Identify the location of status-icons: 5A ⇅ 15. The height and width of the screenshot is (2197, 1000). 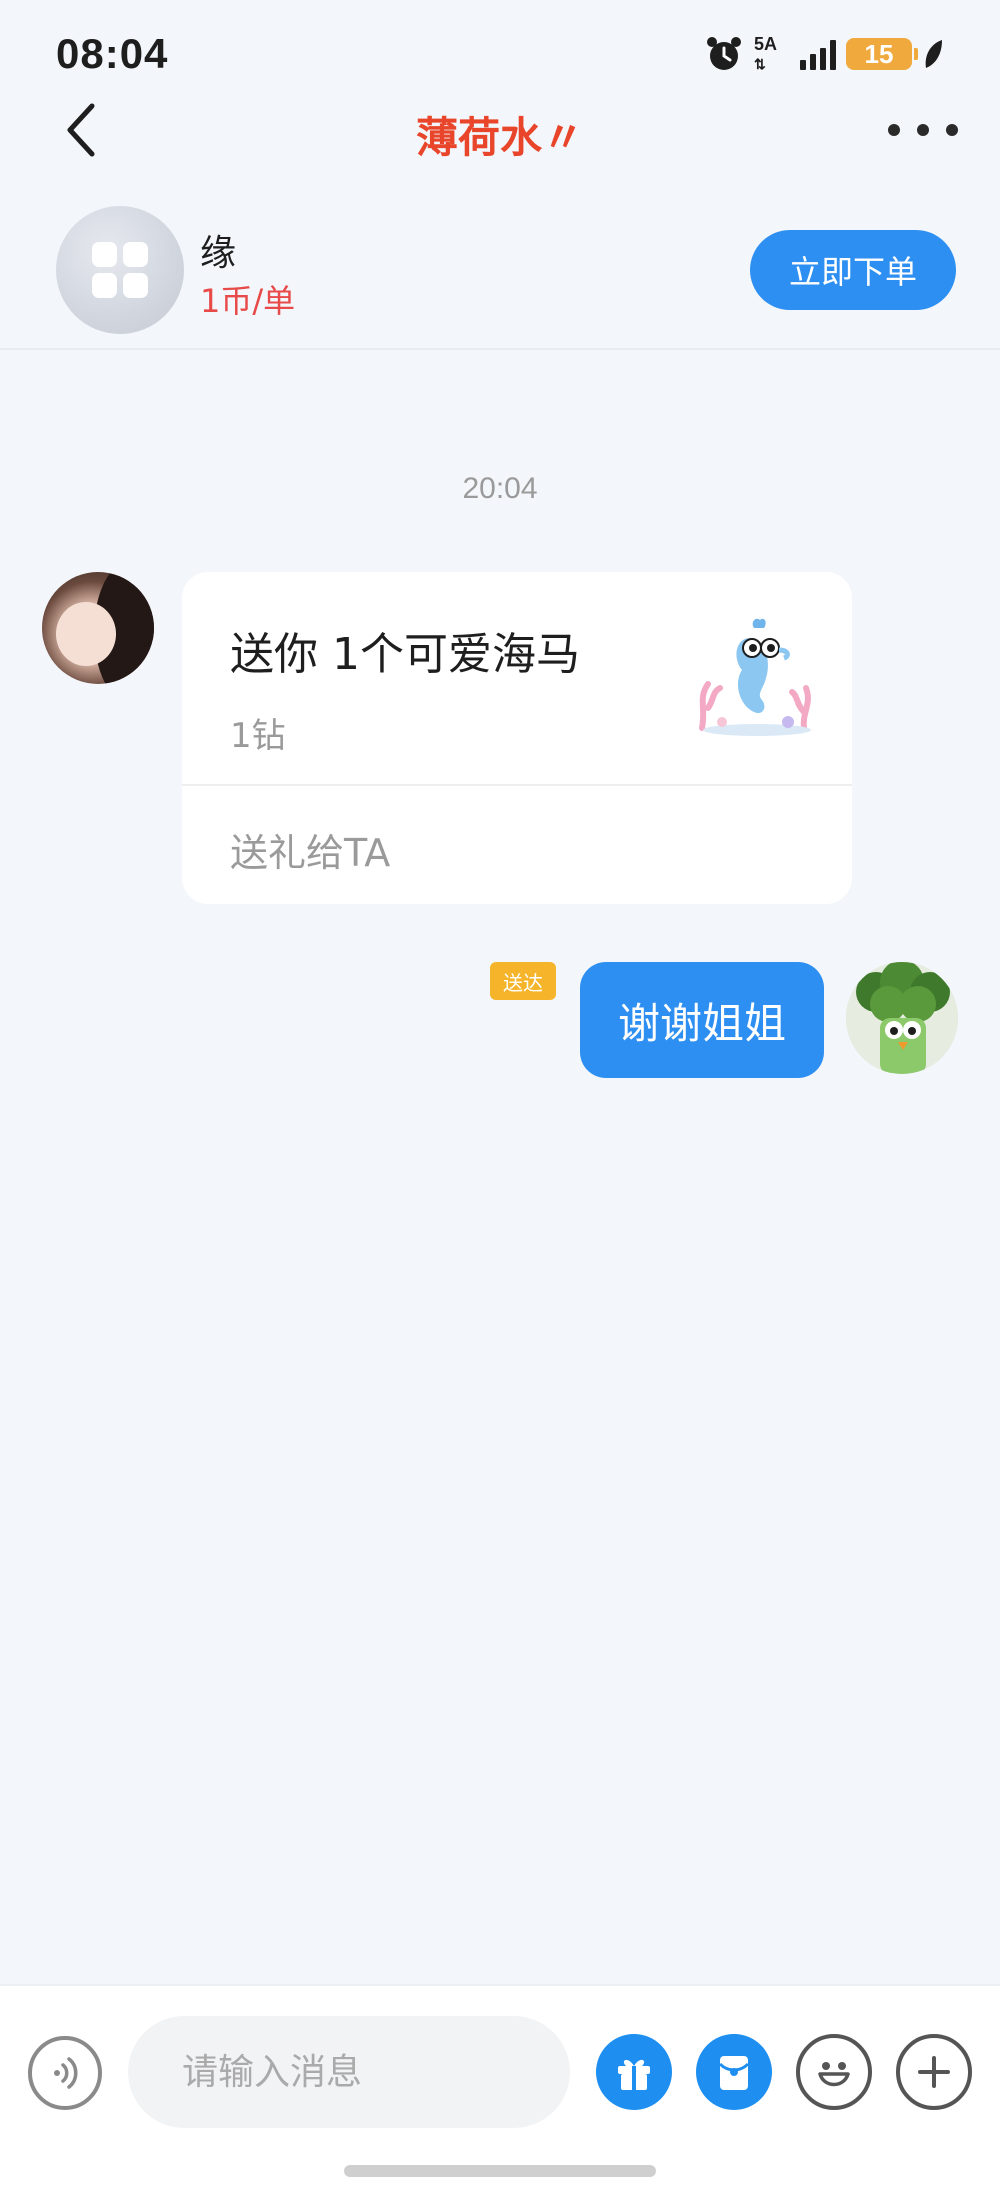
(824, 54).